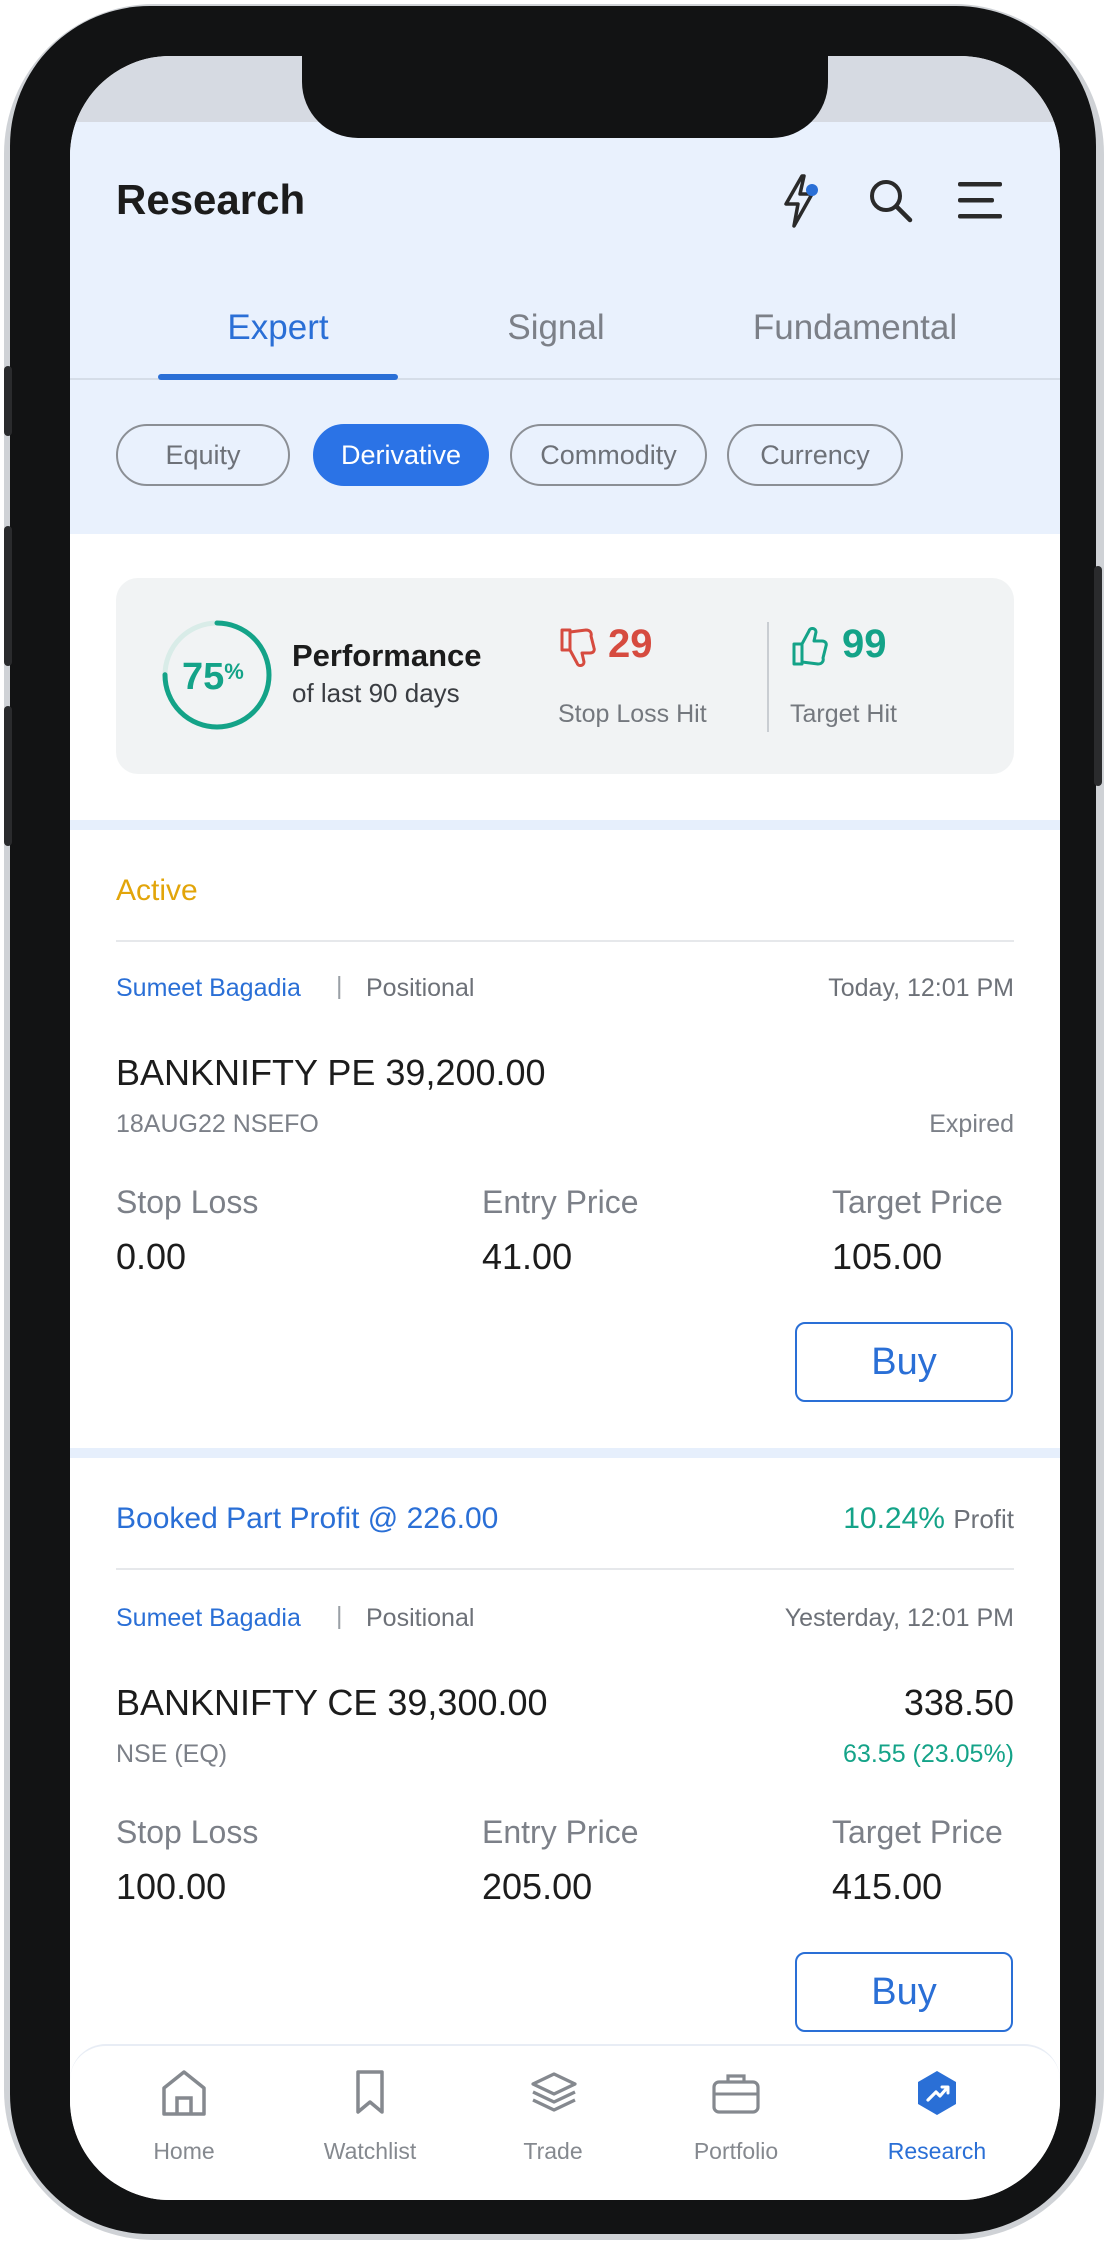 The image size is (1109, 2245). Describe the element at coordinates (184, 2151) in the screenshot. I see `nav-label: Home` at that location.